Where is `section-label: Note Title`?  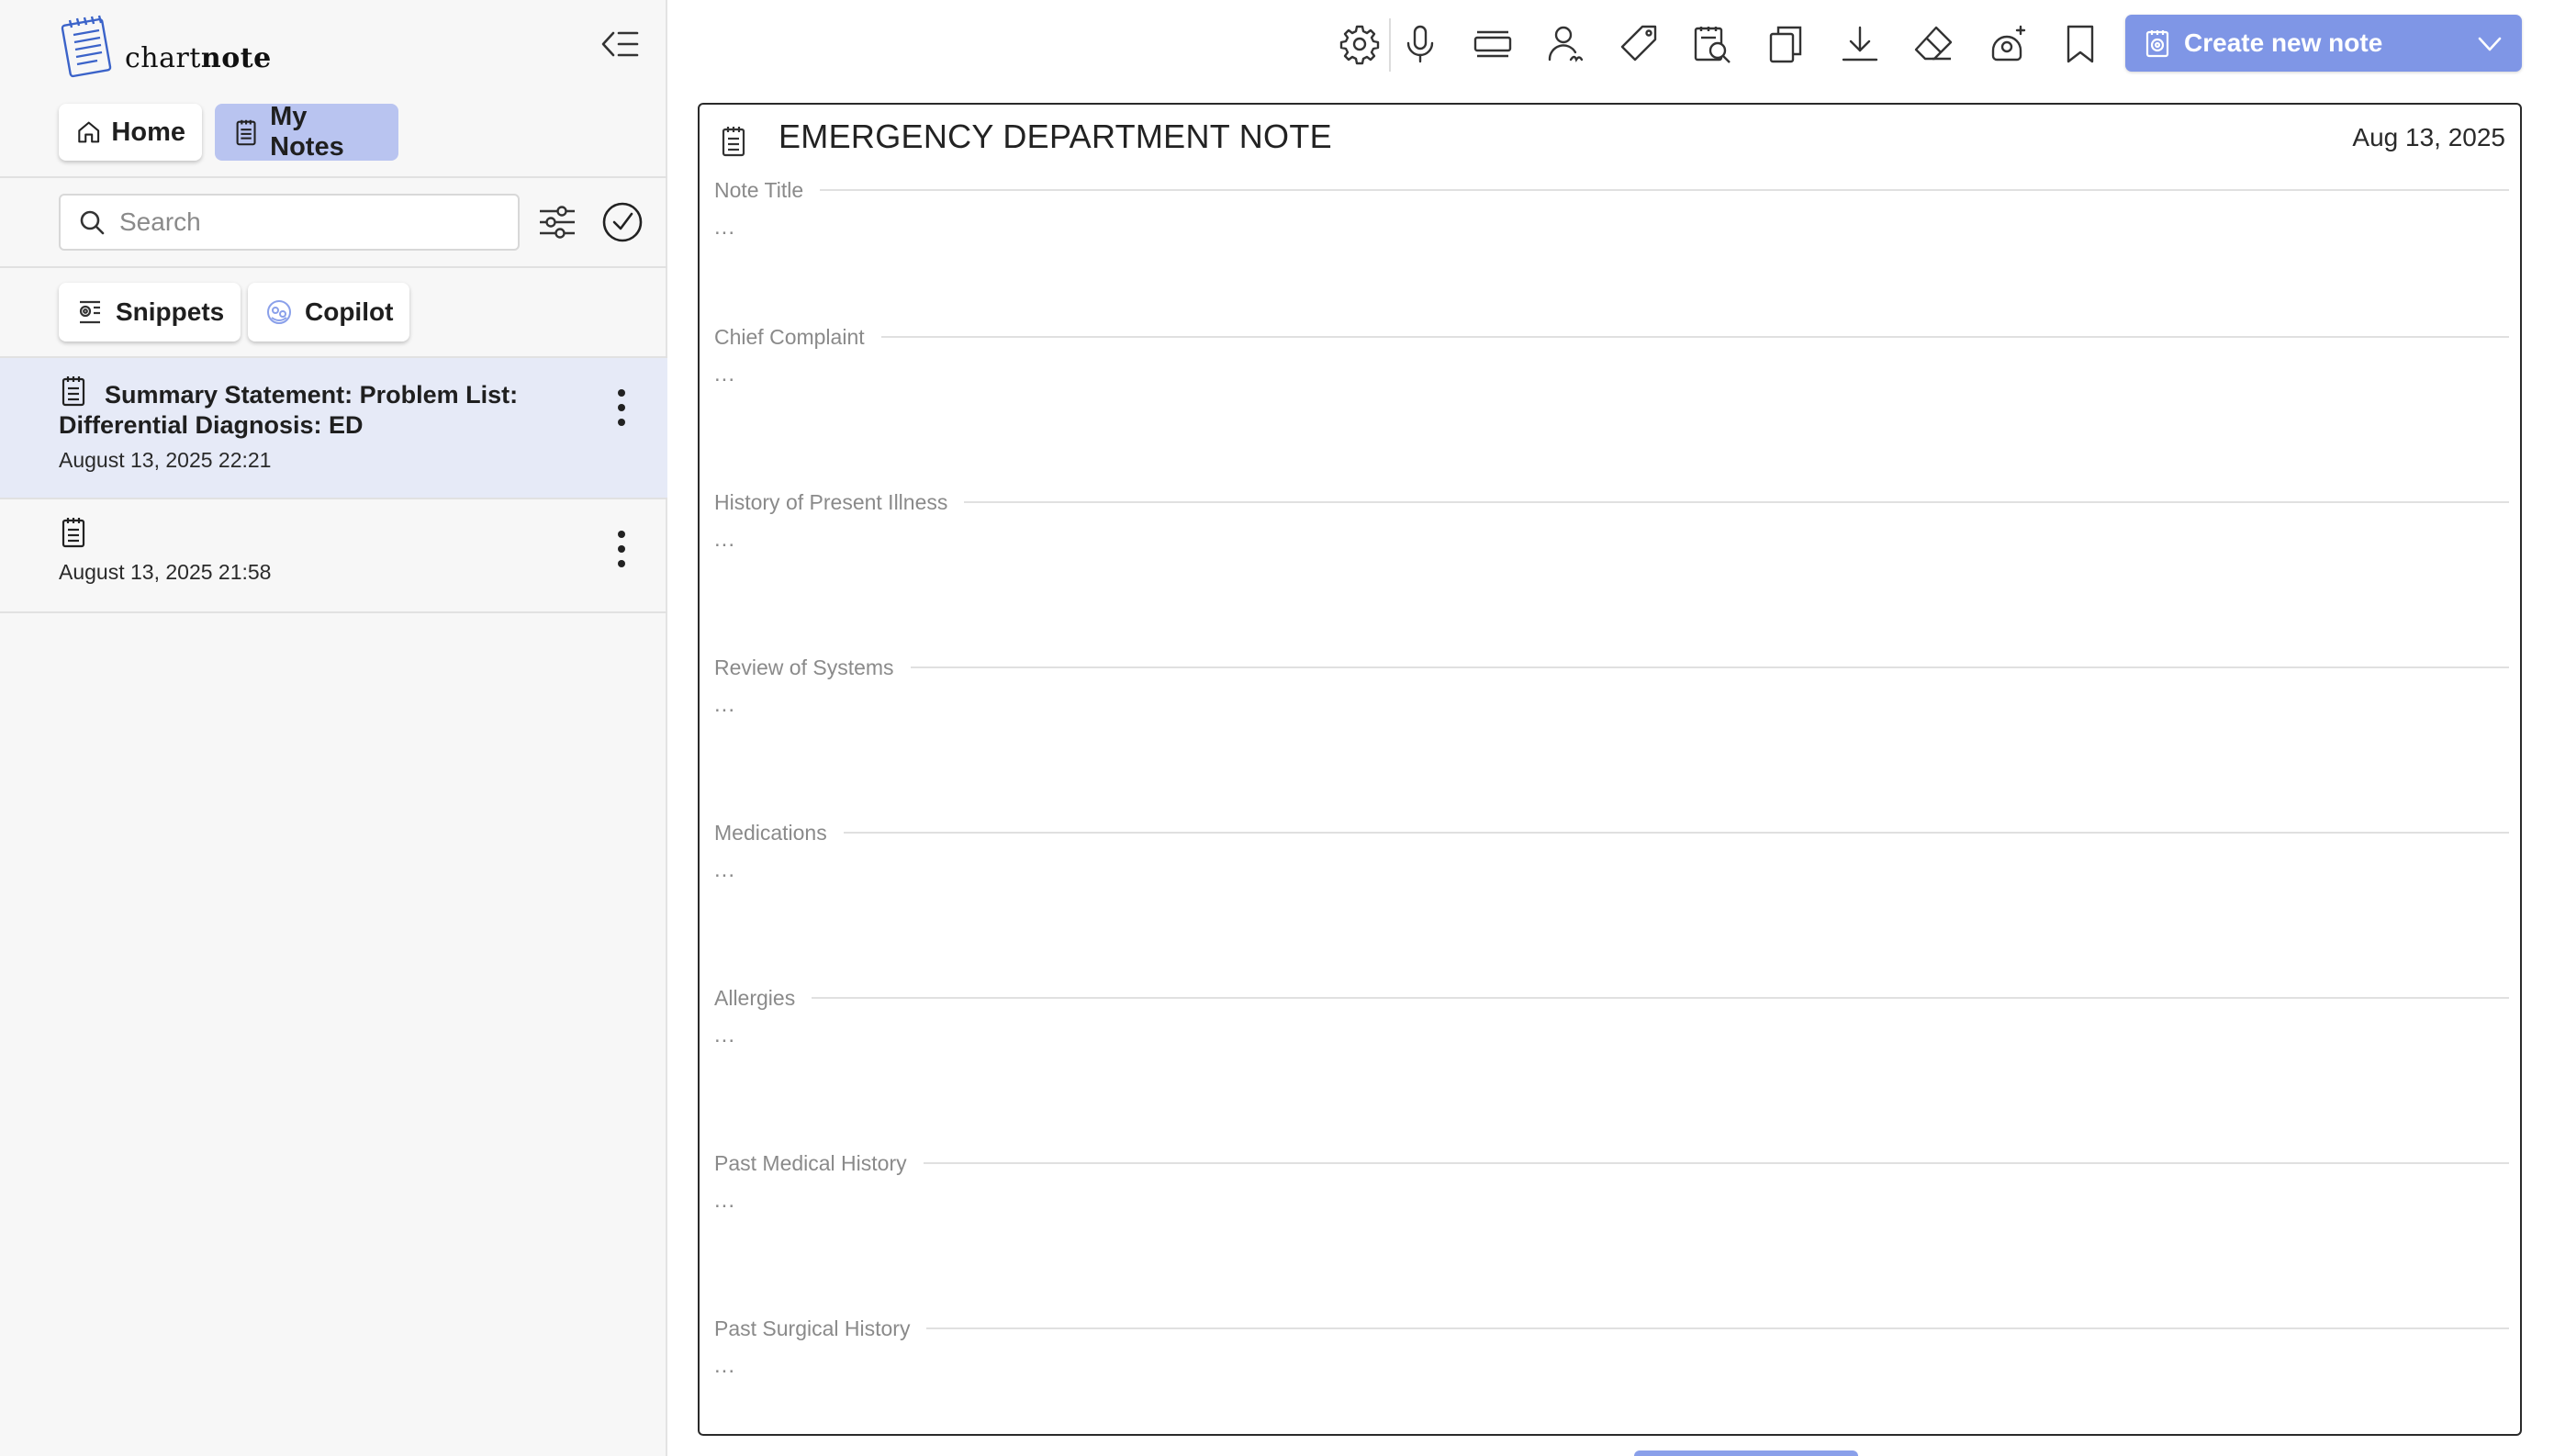
section-label: Note Title is located at coordinates (759, 189).